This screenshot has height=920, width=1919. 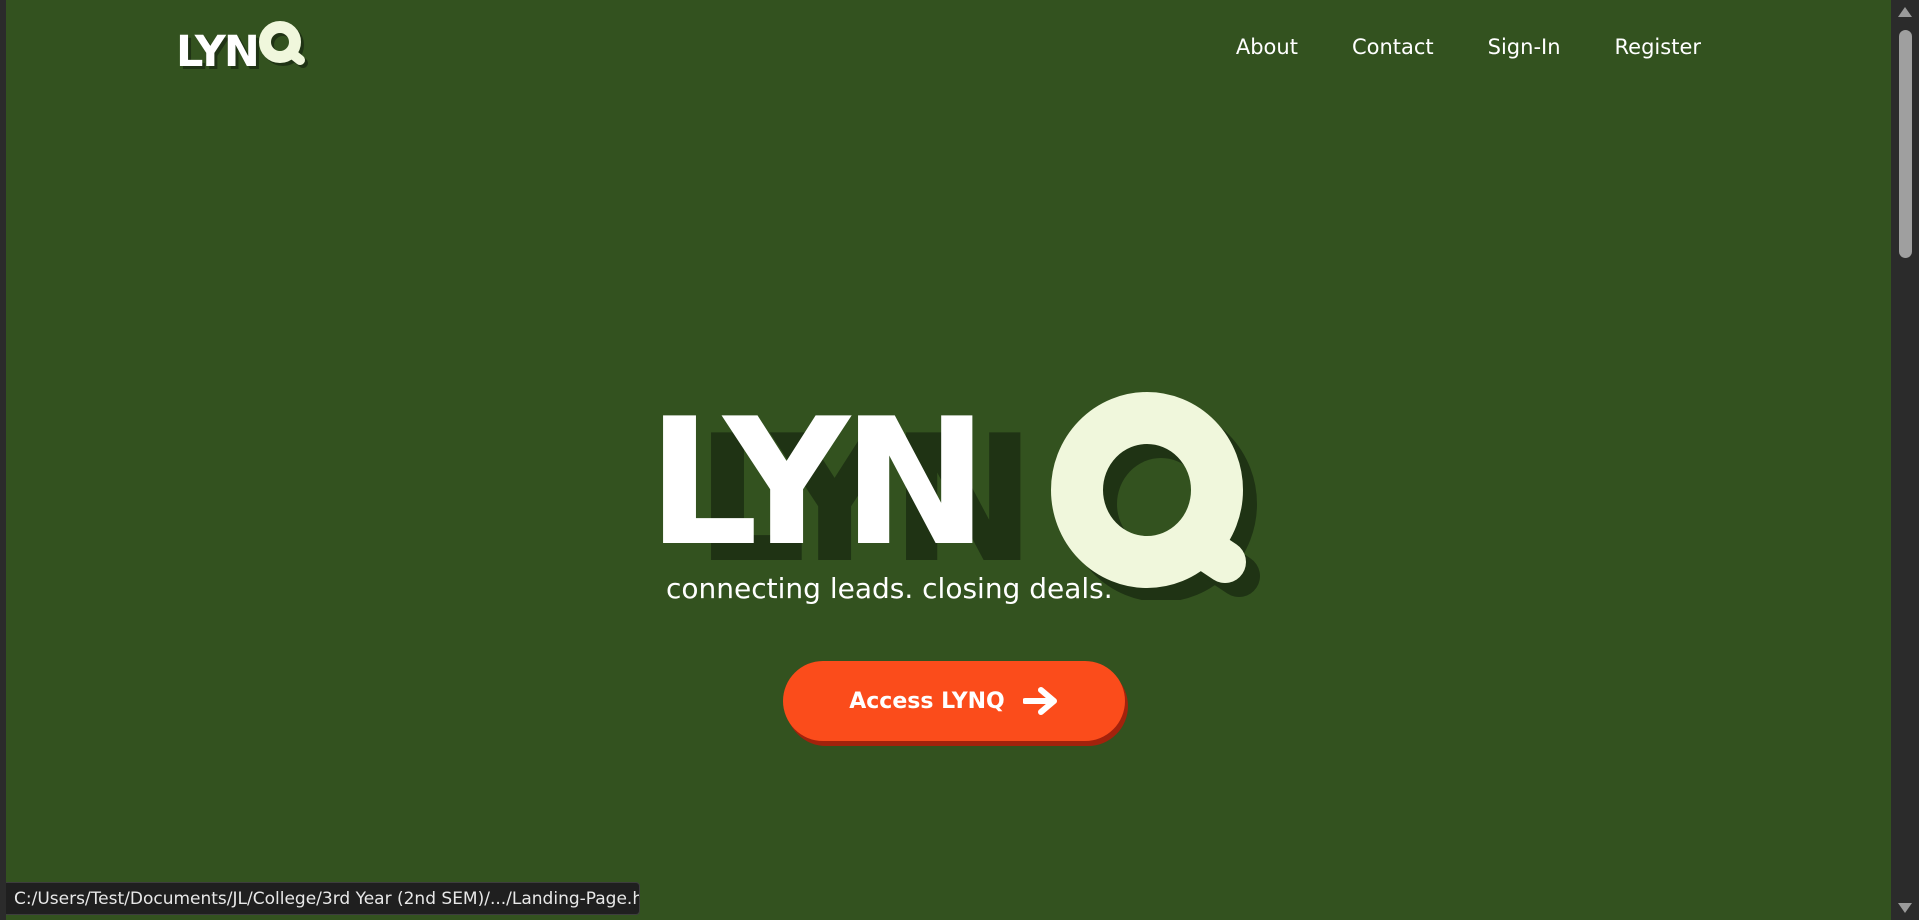 I want to click on hero-tagline: connecting leads. closing deals., so click(x=889, y=588).